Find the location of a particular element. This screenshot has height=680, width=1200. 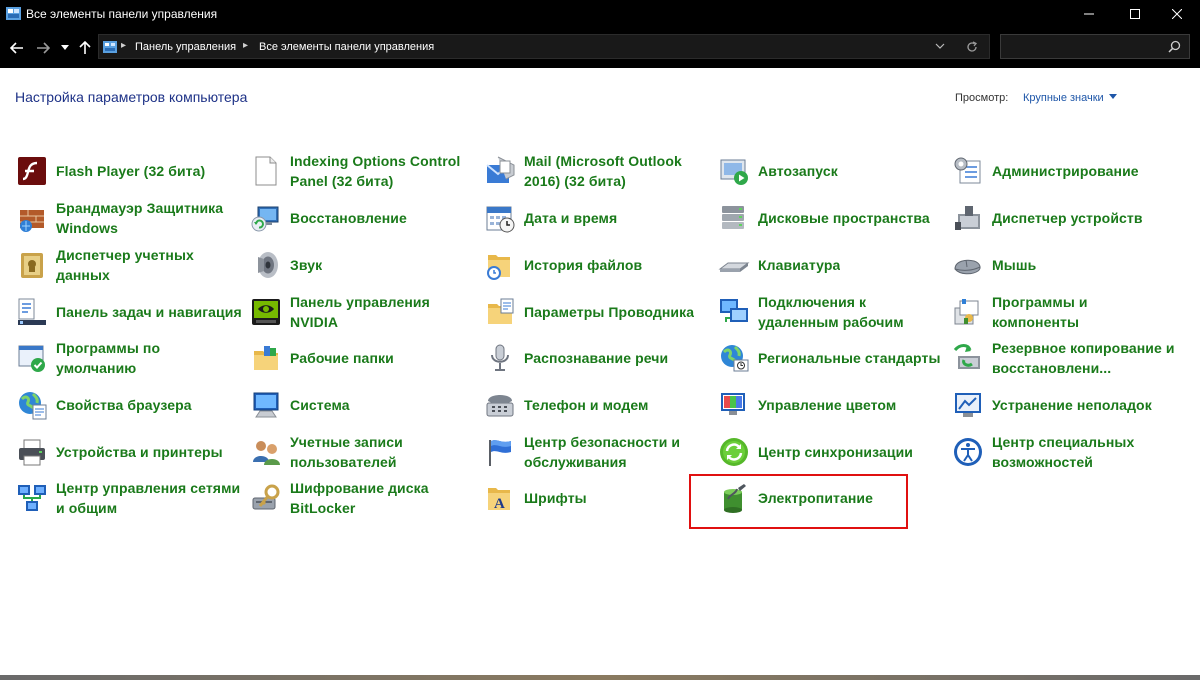

control-panel-item-explorer-options: Параметры Проводника is located at coordinates (598, 312).